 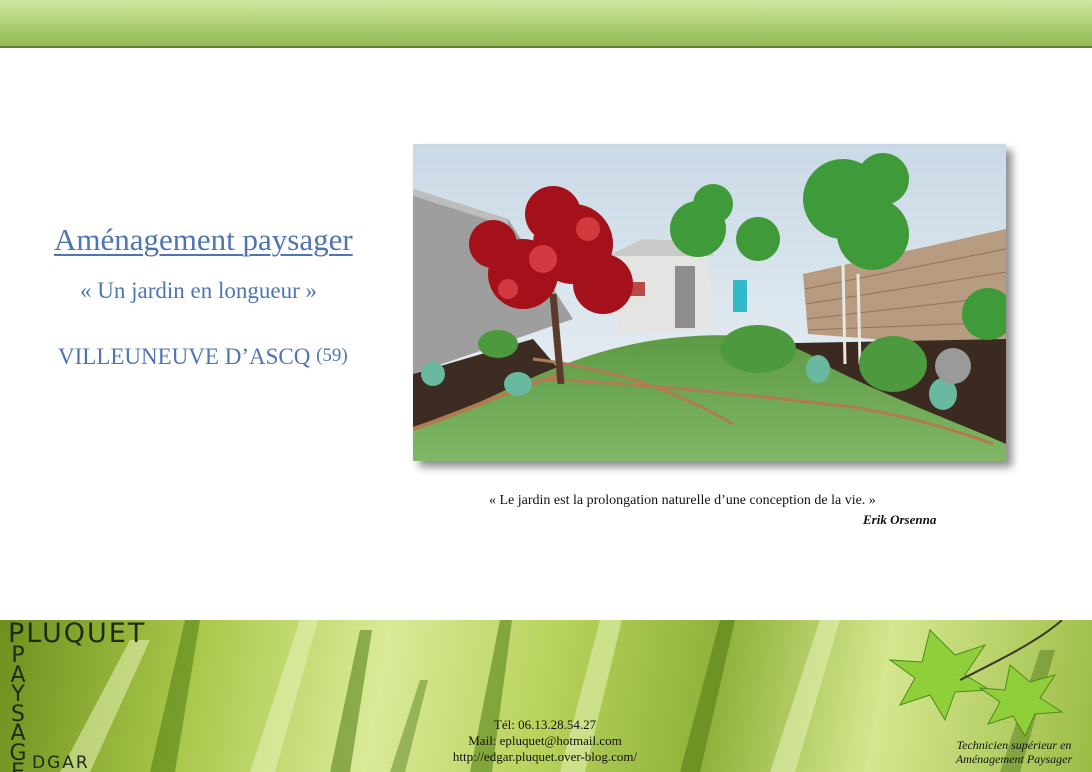 I want to click on top-banner, so click(x=546, y=24).